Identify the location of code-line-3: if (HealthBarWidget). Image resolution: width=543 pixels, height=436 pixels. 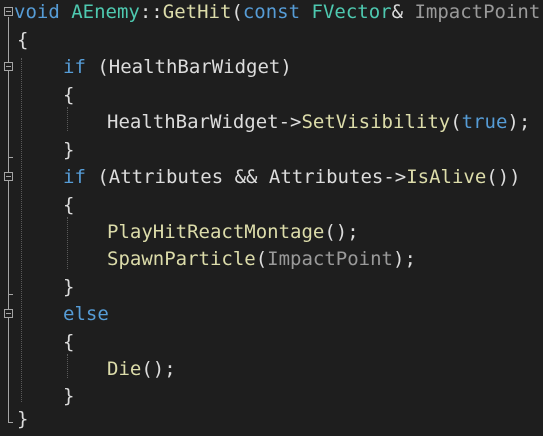
(177, 68).